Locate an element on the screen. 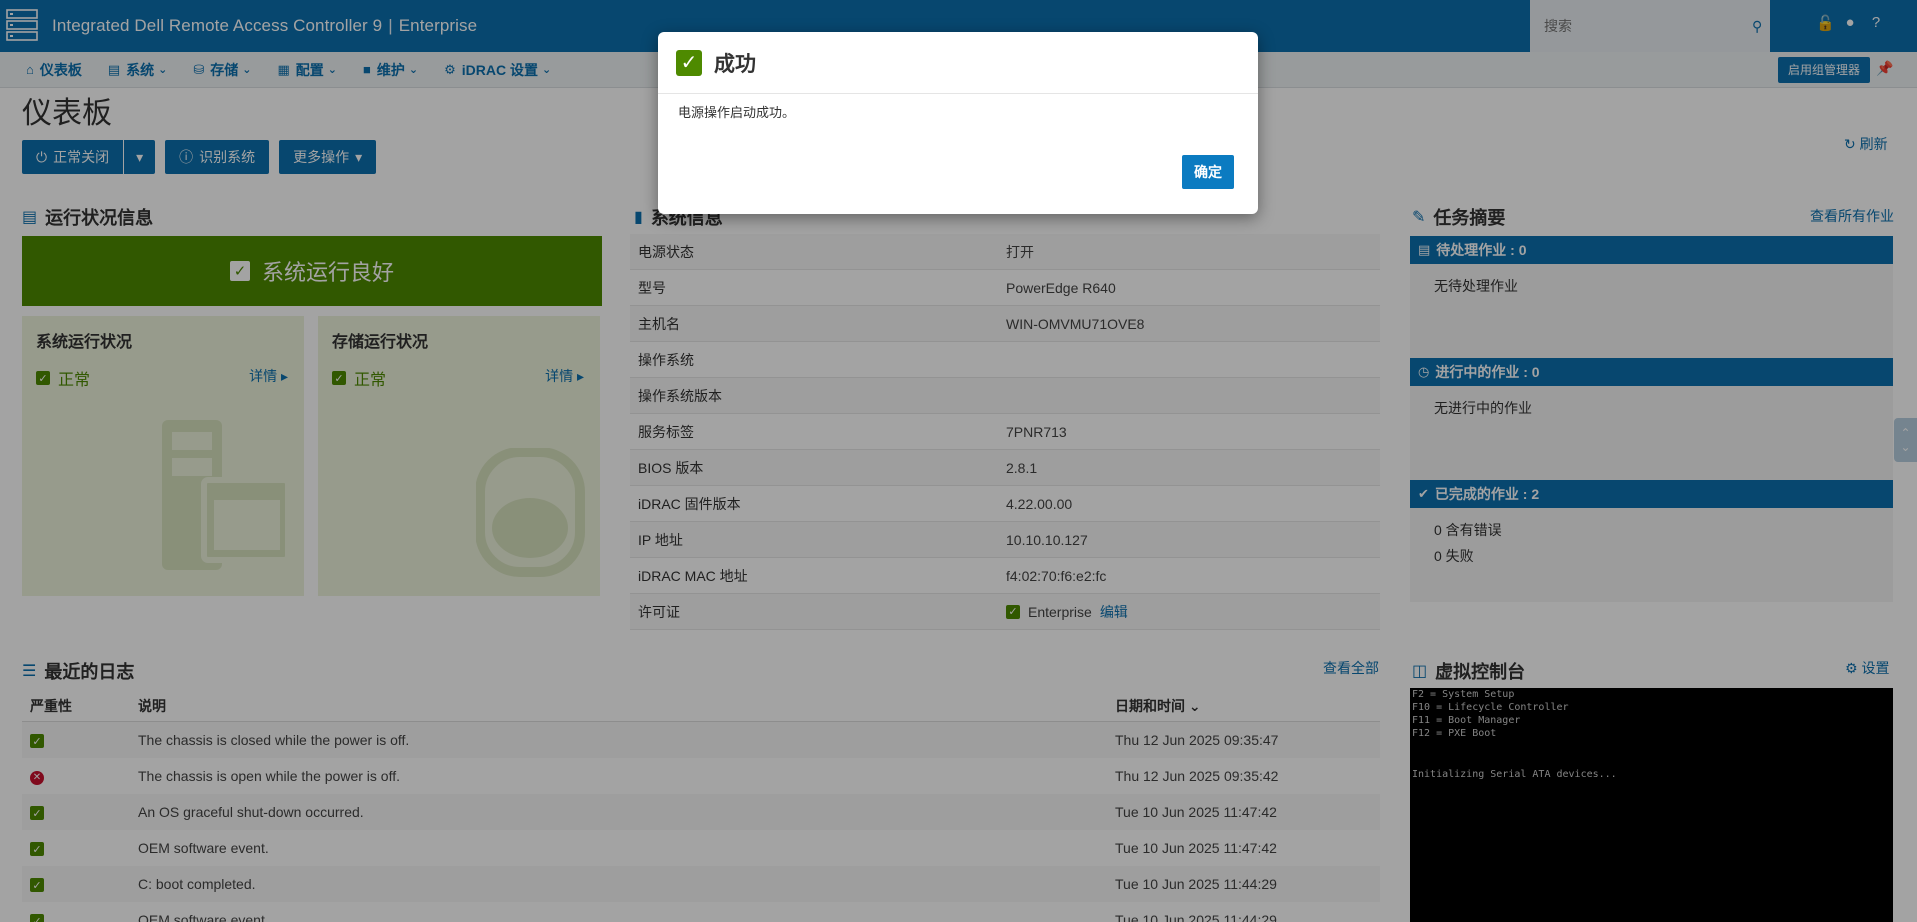  success-dialog: ✓ 成功 电源操作启动成功。 确定 is located at coordinates (958, 123).